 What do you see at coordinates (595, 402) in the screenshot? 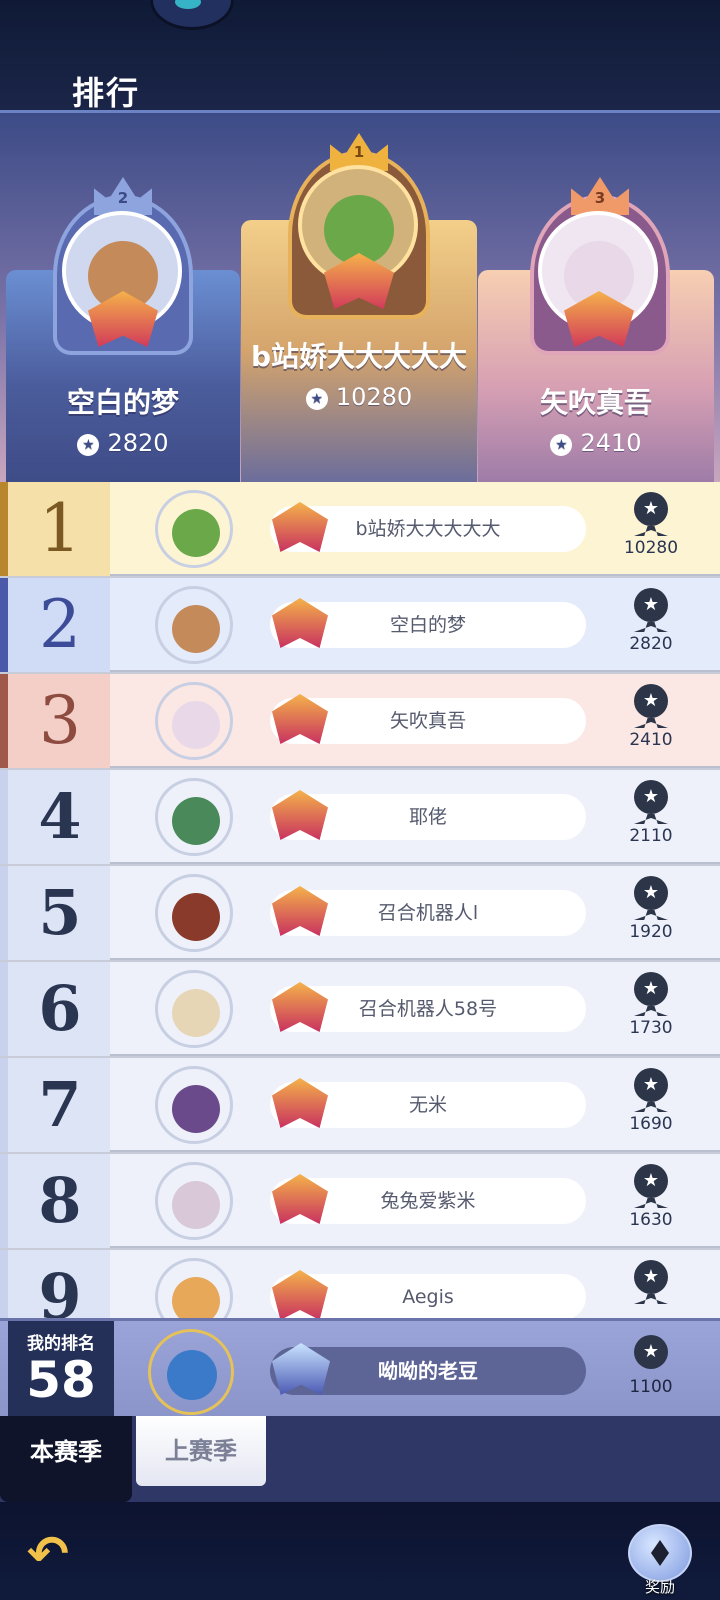
I see `podium-name-3: 矢吹真吾` at bounding box center [595, 402].